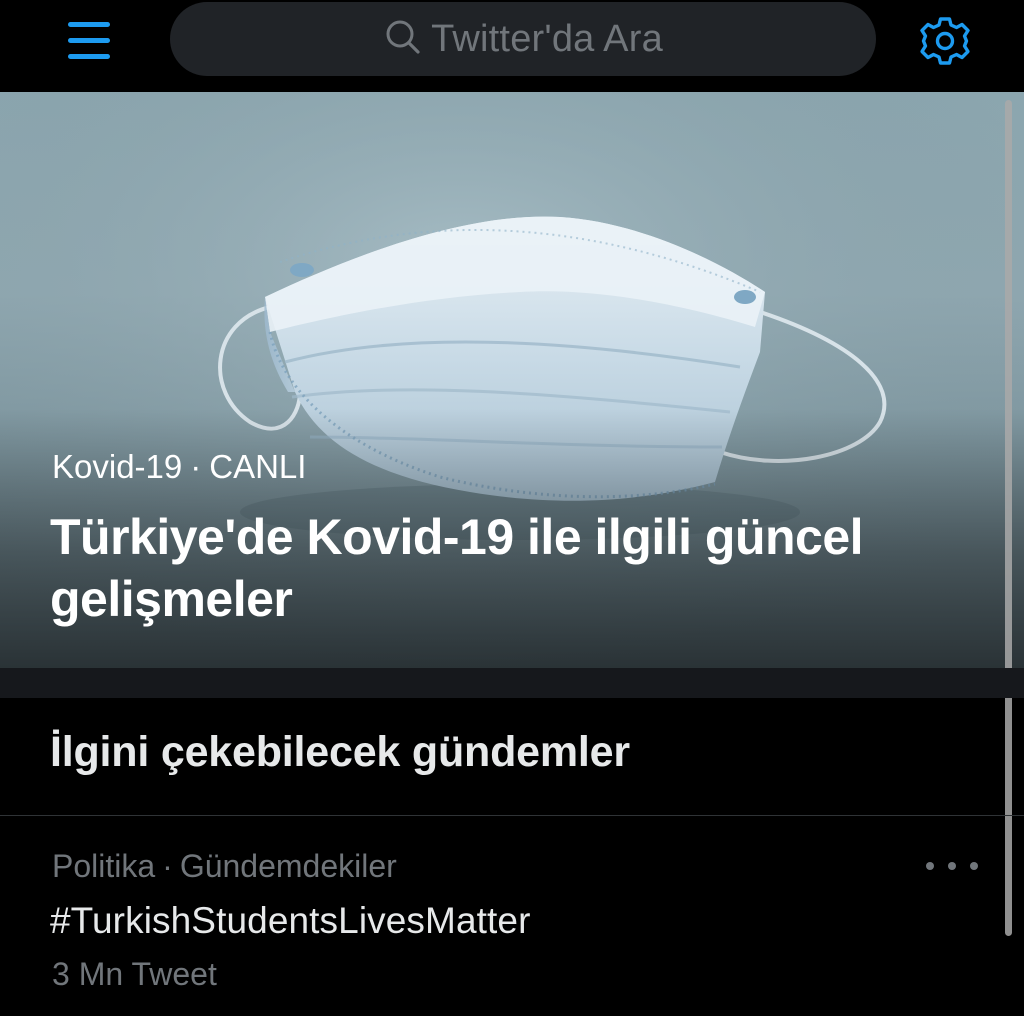 The width and height of the screenshot is (1024, 1016). I want to click on top-bar: Twitter'da Ara, so click(512, 46).